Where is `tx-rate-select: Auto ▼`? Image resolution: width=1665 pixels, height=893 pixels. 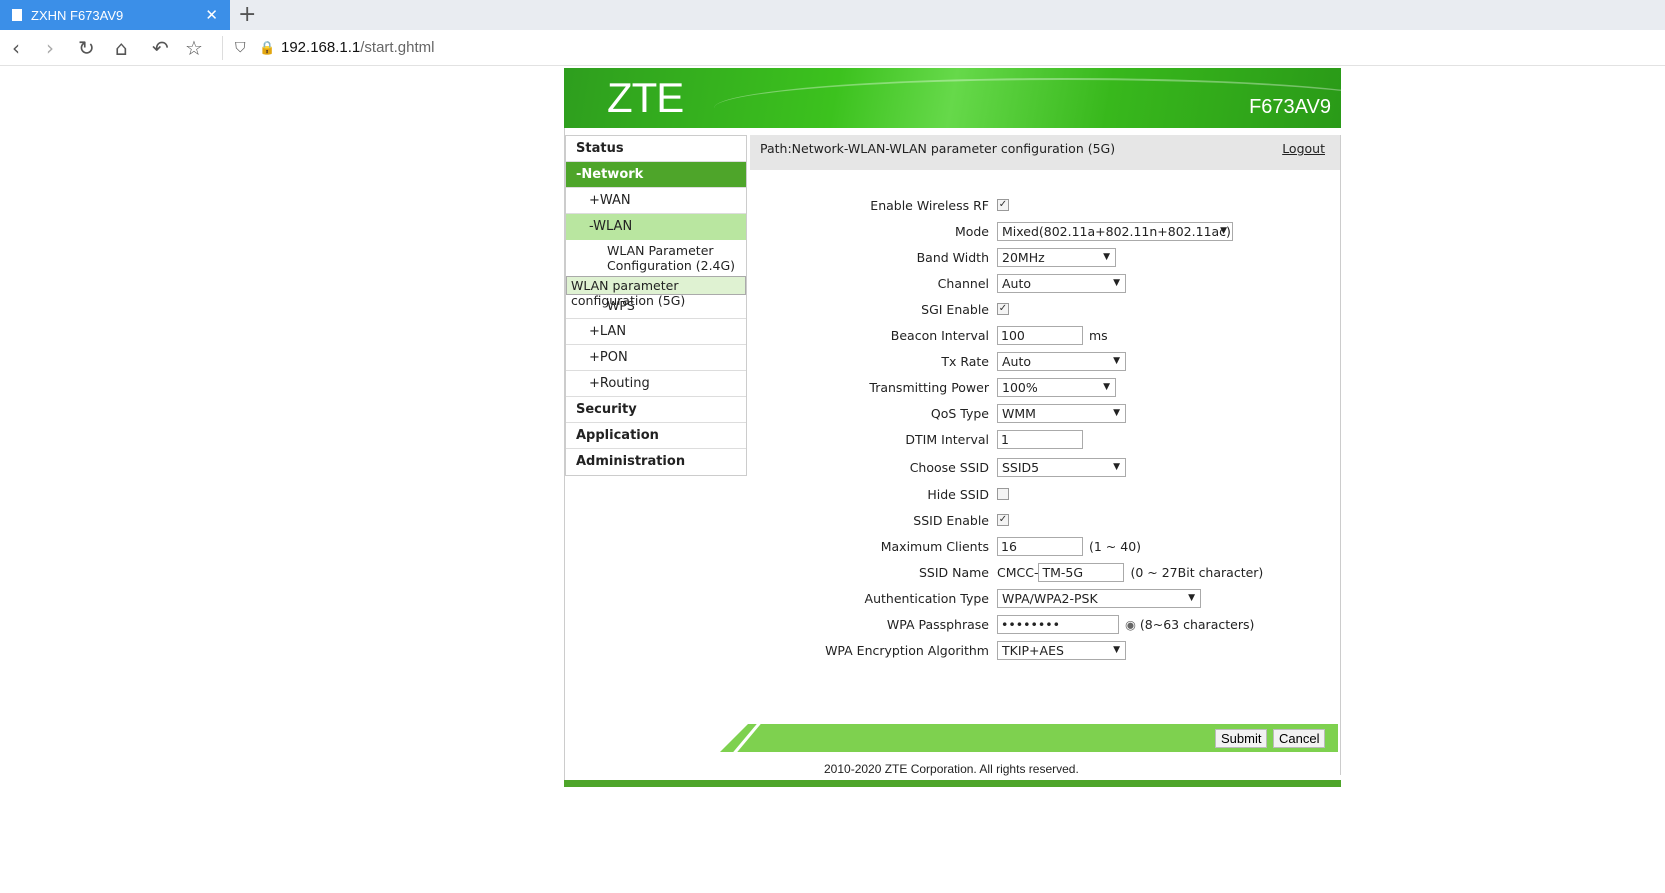
tx-rate-select: Auto ▼ is located at coordinates (1061, 362).